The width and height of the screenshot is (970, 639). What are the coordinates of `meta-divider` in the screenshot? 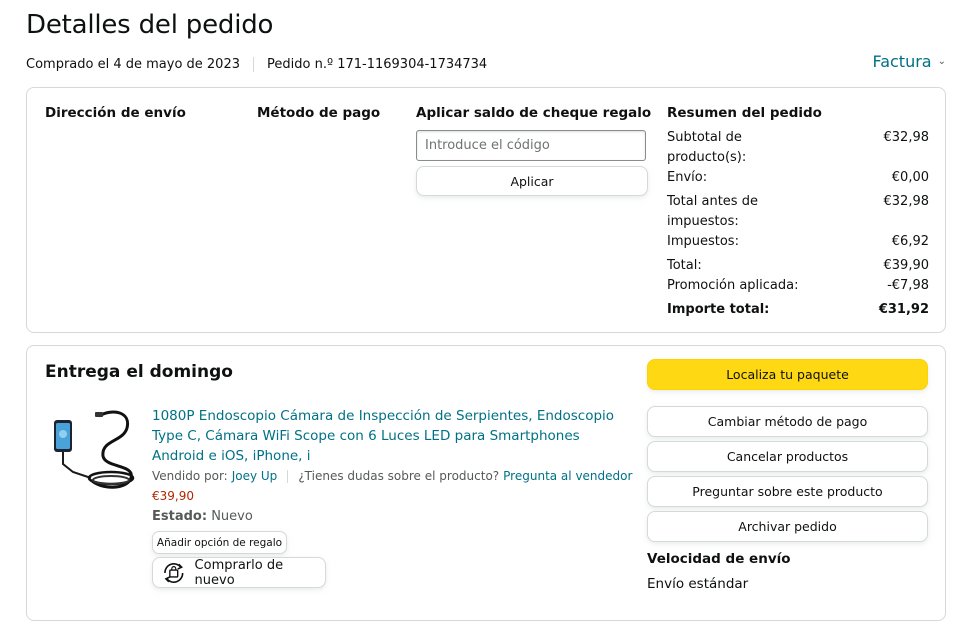 It's located at (253, 64).